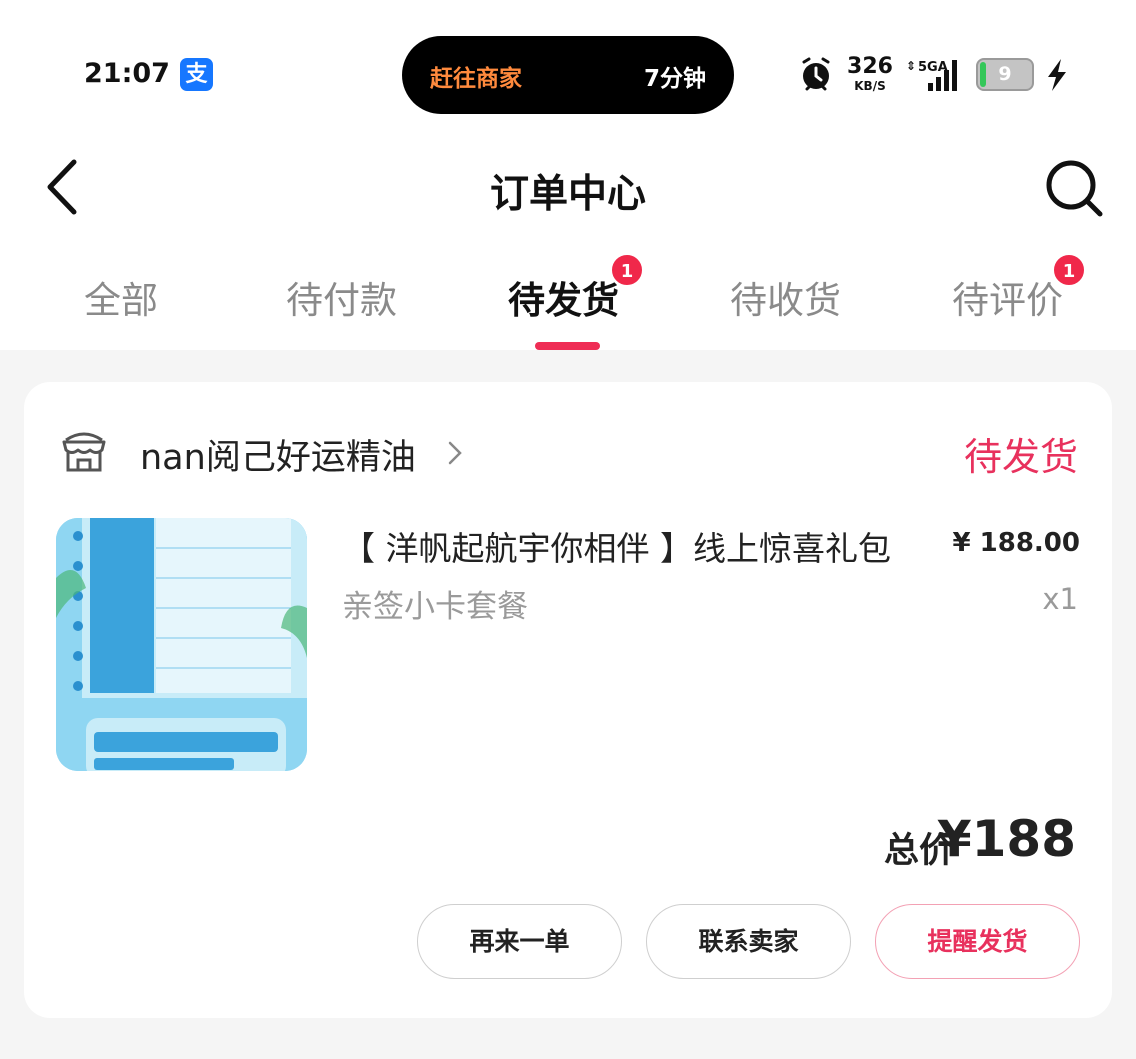 This screenshot has height=1059, width=1136. What do you see at coordinates (196, 74) in the screenshot?
I see `alipay-icon: 支` at bounding box center [196, 74].